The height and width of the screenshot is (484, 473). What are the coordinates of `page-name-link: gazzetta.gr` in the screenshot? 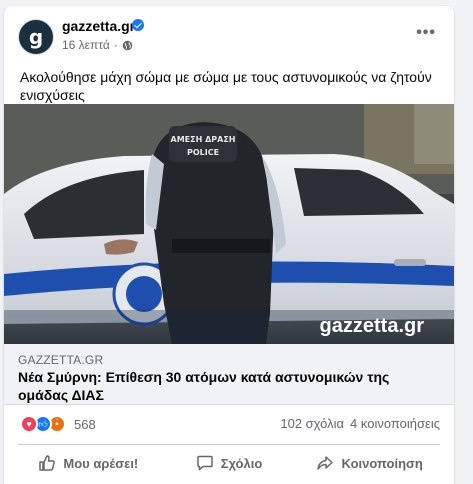 It's located at (98, 26).